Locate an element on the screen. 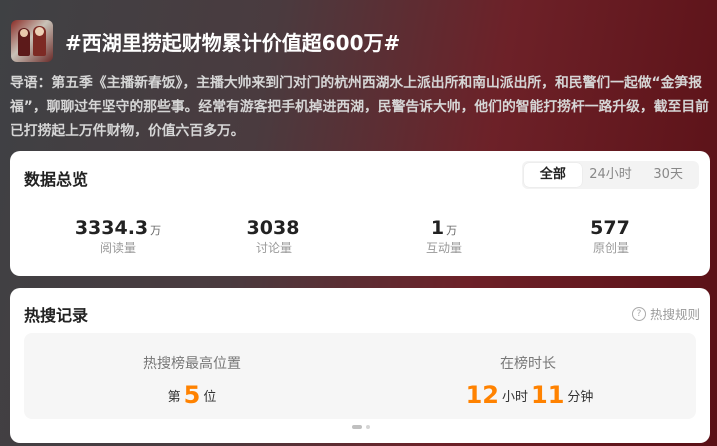  stat-value: 577 is located at coordinates (610, 228).